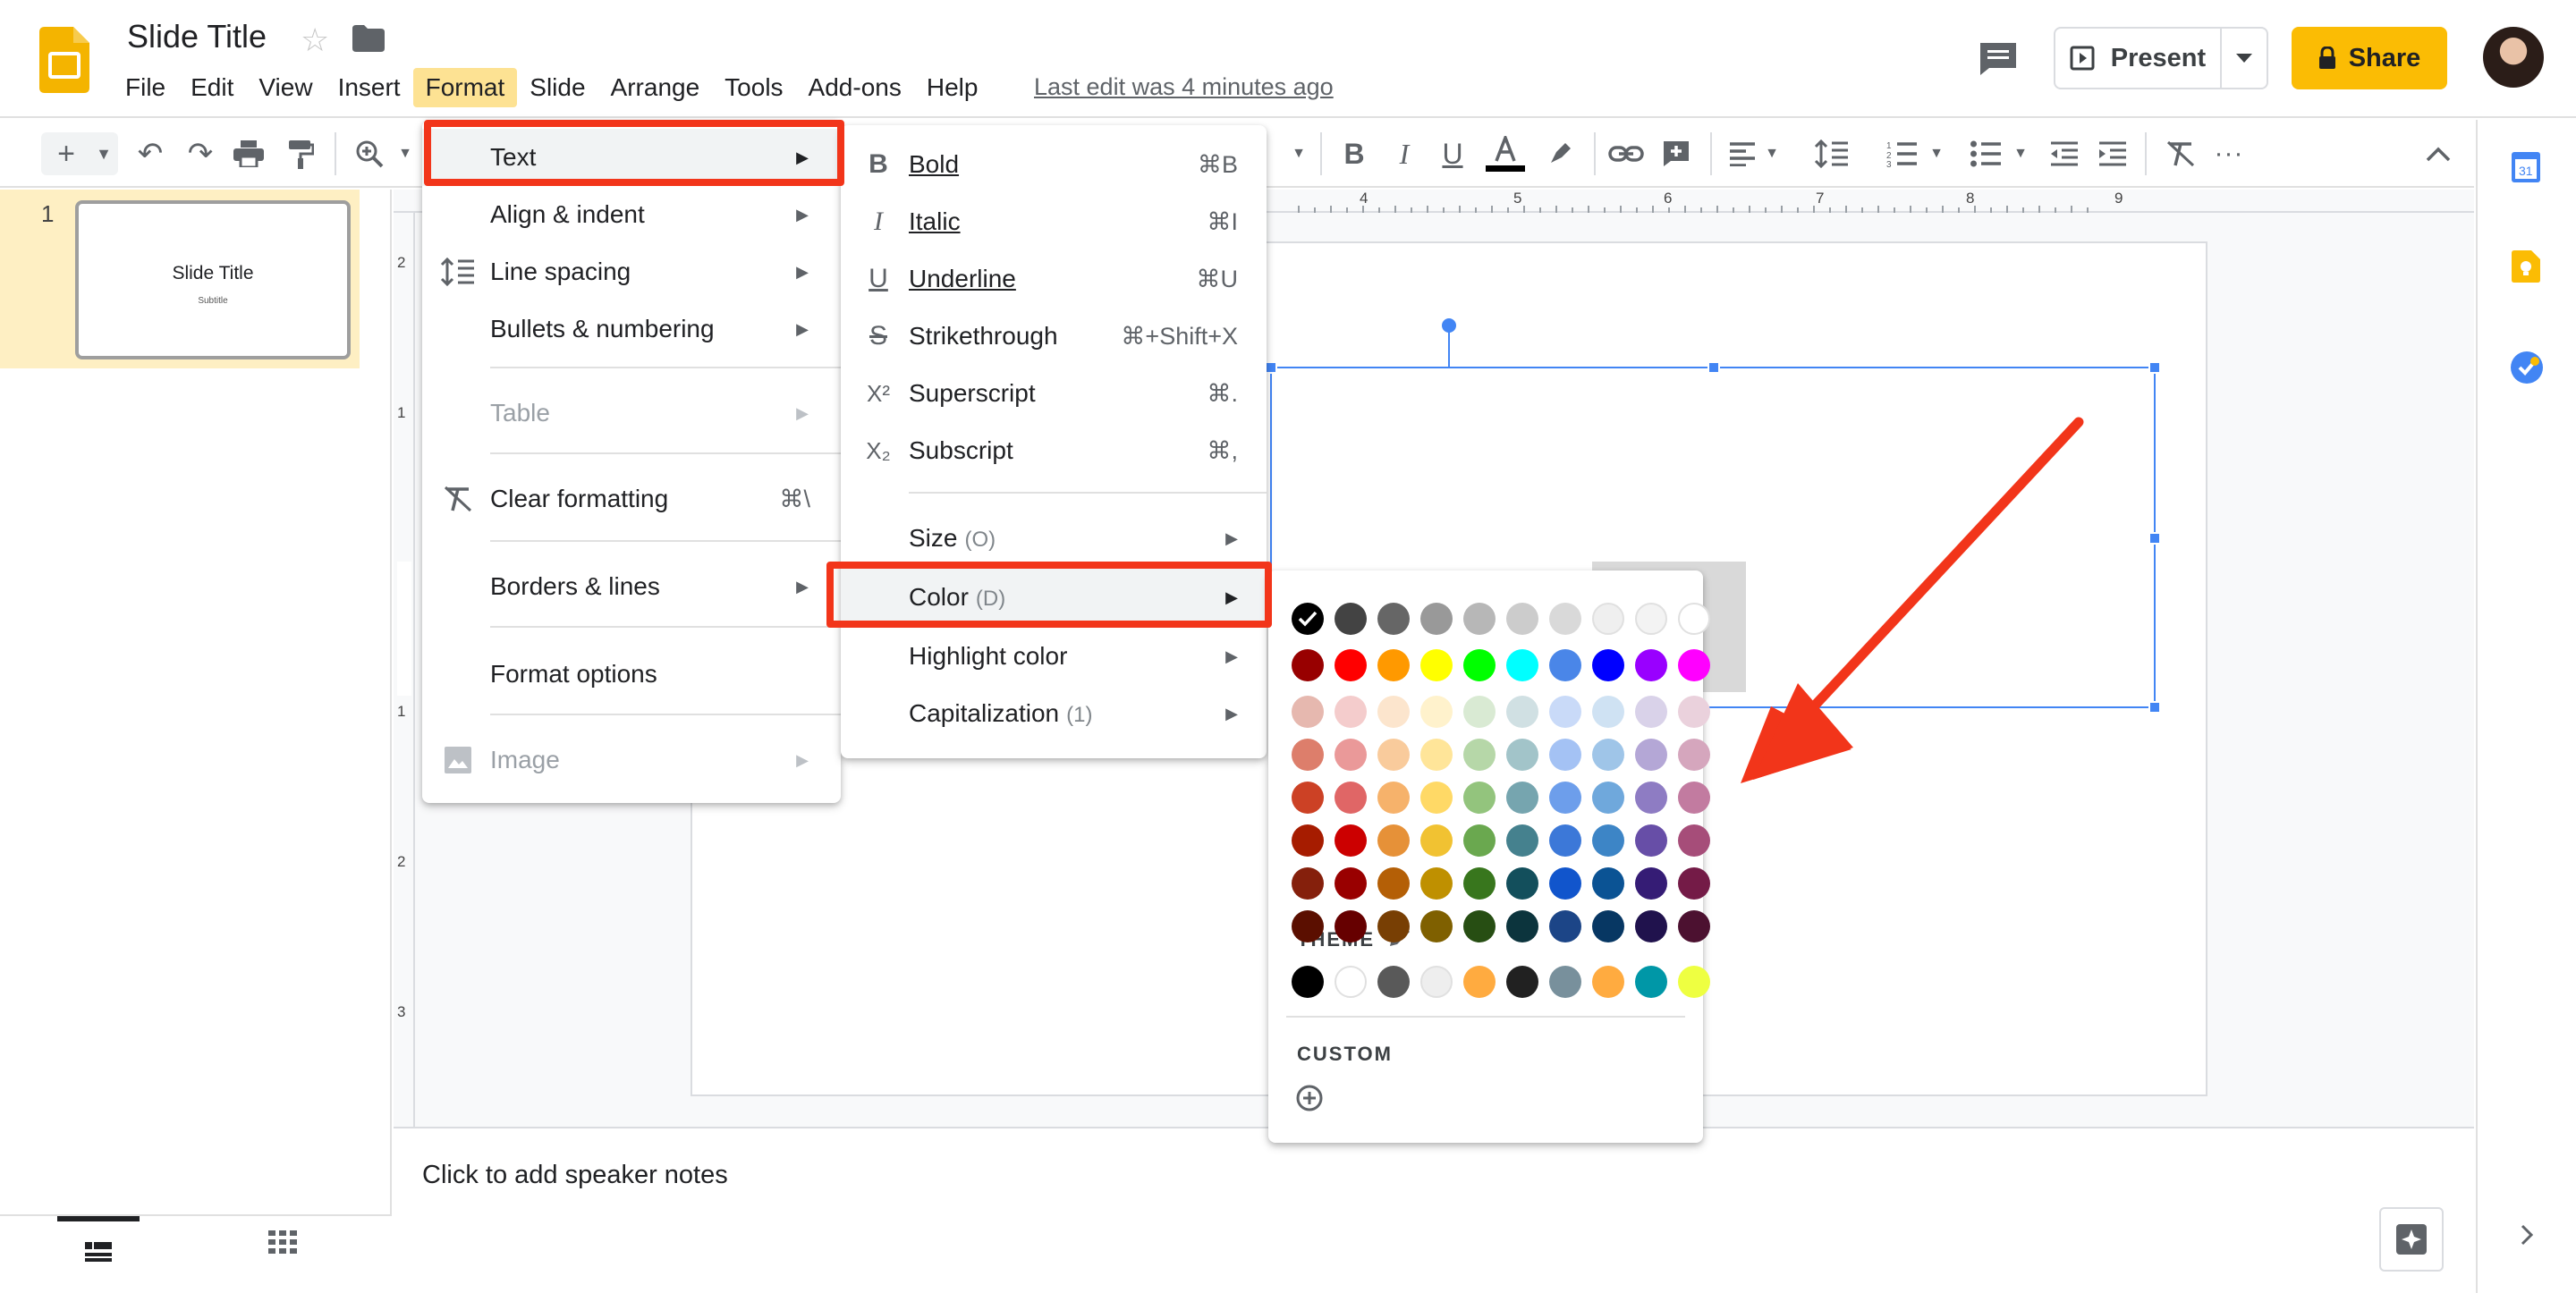  I want to click on present-options-dropdown, so click(2244, 59).